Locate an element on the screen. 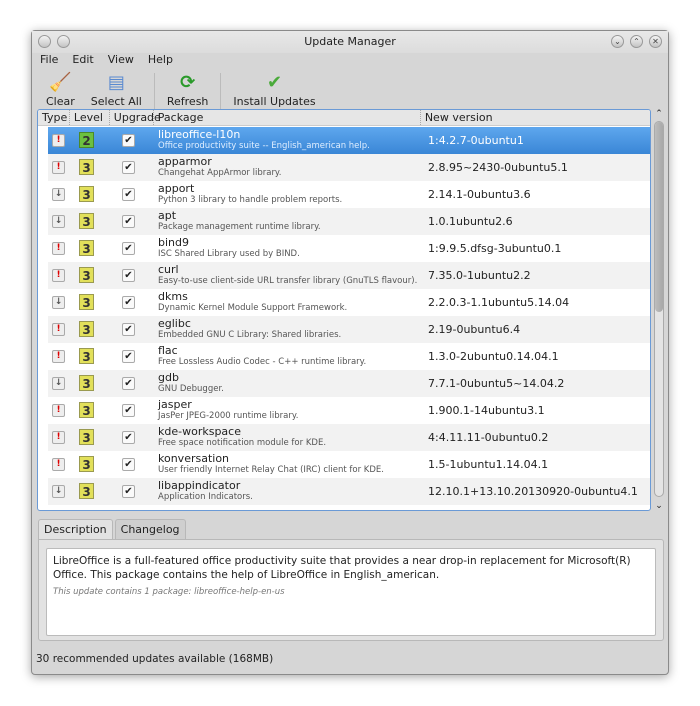  column-type: Type is located at coordinates (54, 117).